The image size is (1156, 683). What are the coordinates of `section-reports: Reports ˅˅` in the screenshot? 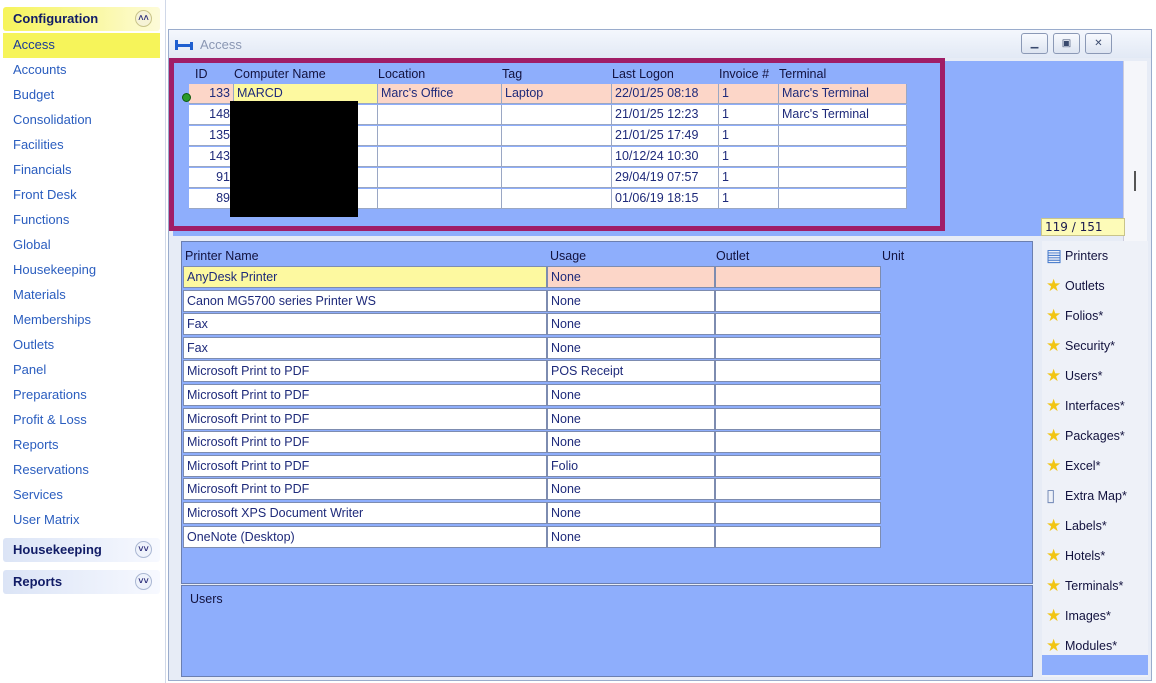 It's located at (81, 582).